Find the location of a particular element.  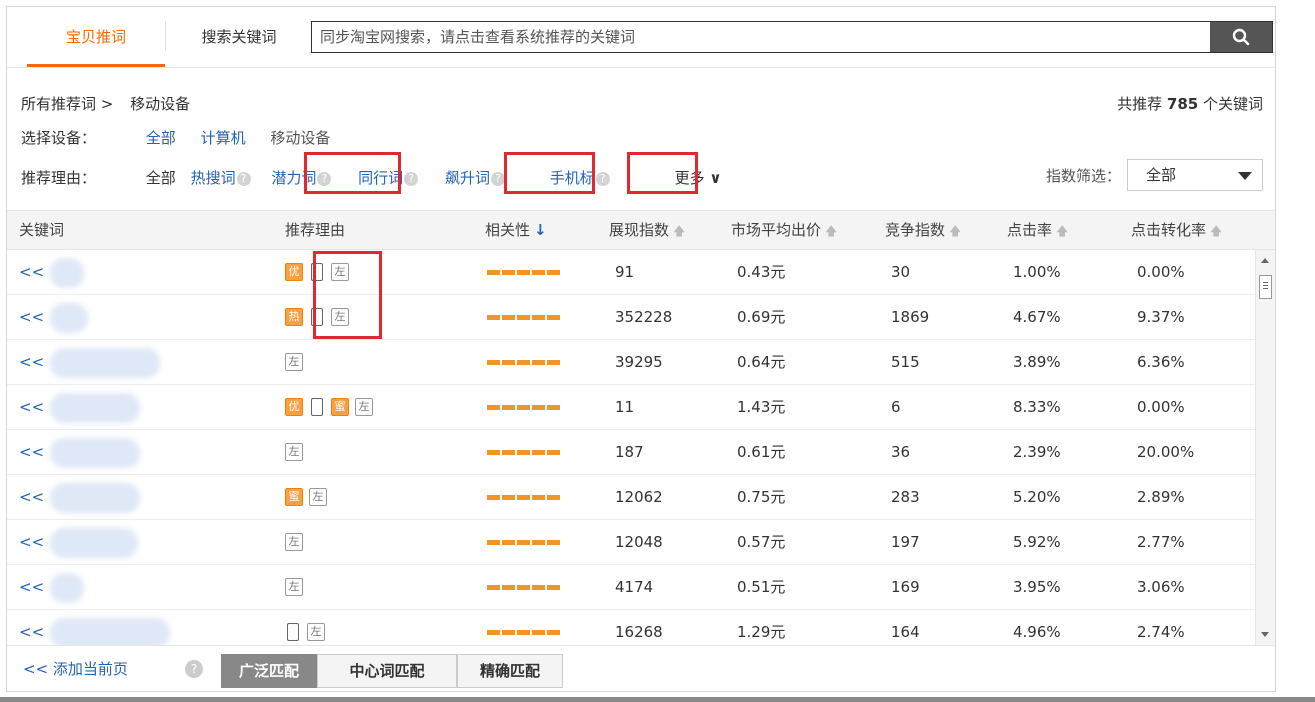

device-computer: 计算机 is located at coordinates (223, 137).